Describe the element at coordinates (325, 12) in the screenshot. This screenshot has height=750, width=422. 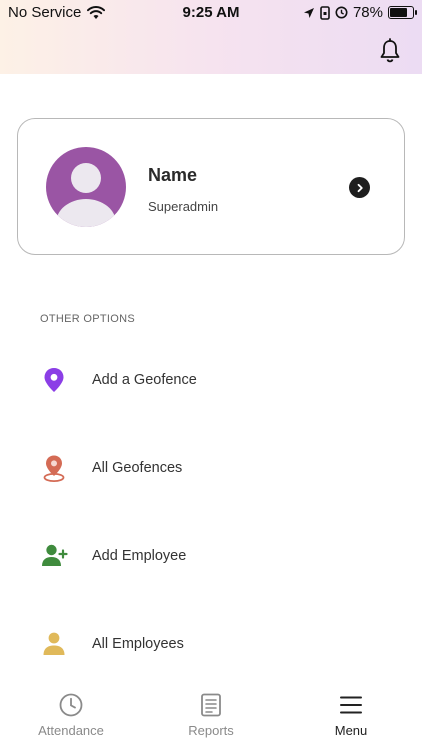
I see `portrait-lock-icon` at that location.